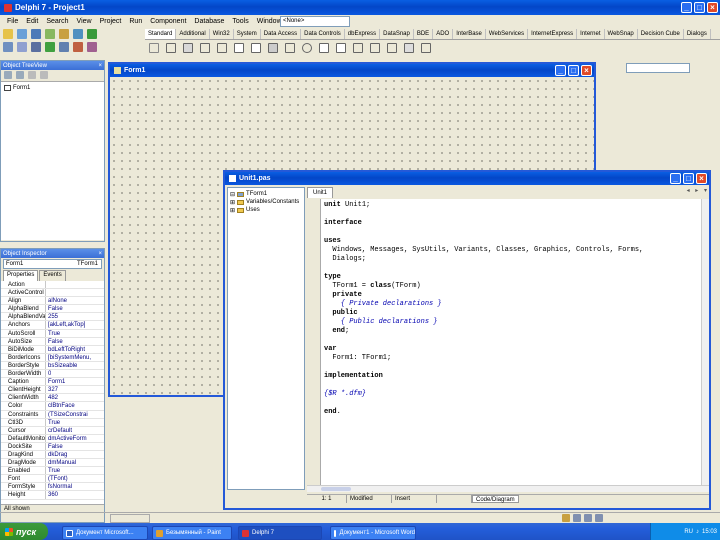 The width and height of the screenshot is (720, 540). Describe the element at coordinates (315, 21) in the screenshot. I see `desktop-combo: <None>` at that location.